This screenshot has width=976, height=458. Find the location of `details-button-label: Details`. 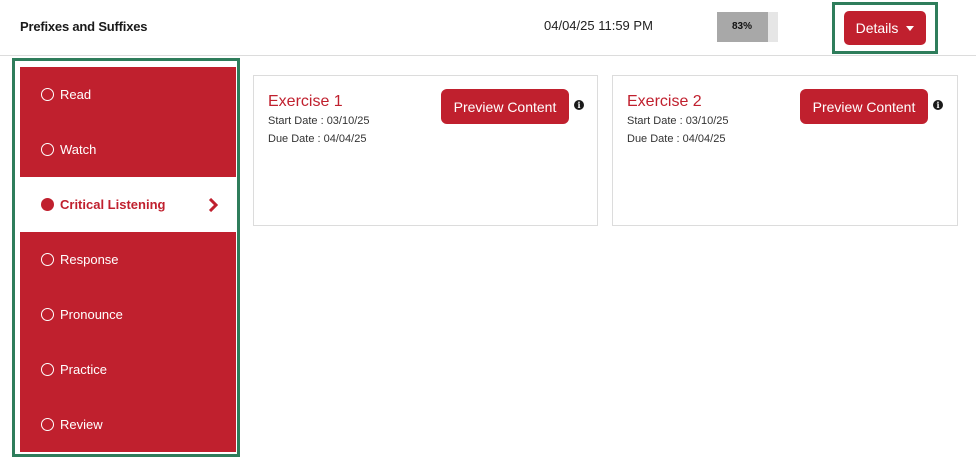

details-button-label: Details is located at coordinates (877, 28).